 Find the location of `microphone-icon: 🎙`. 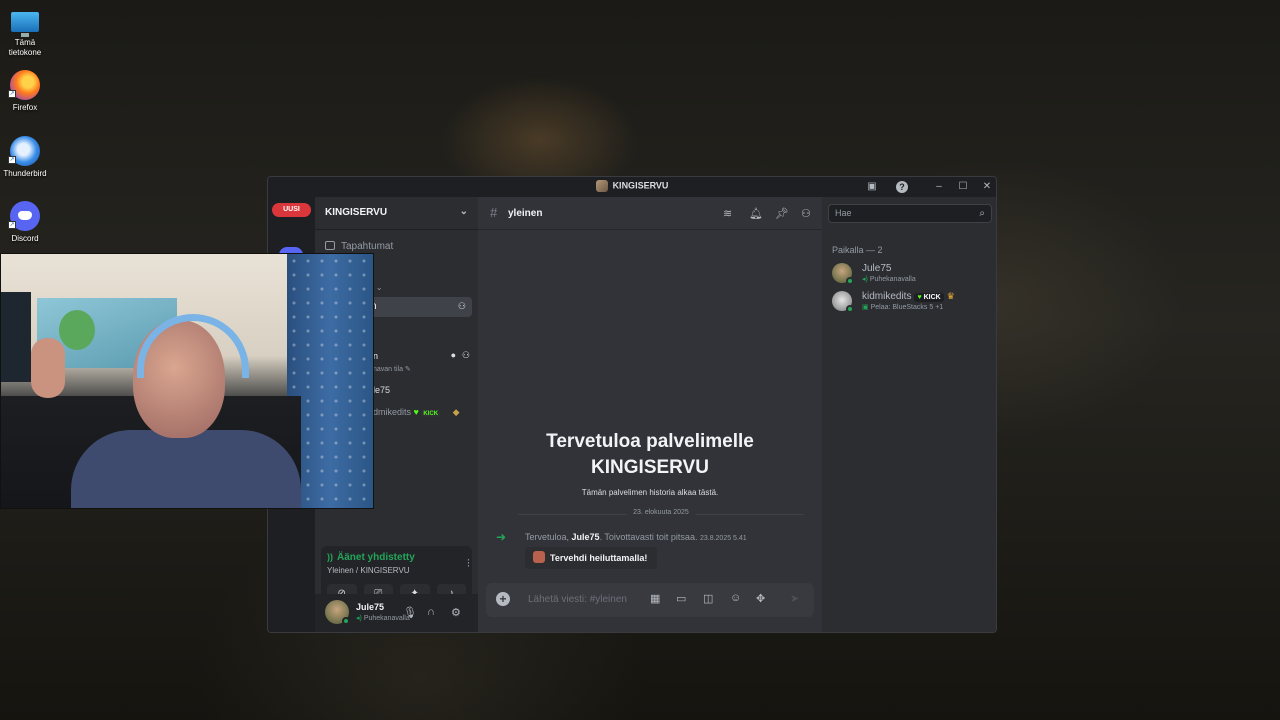

microphone-icon: 🎙 is located at coordinates (410, 612).